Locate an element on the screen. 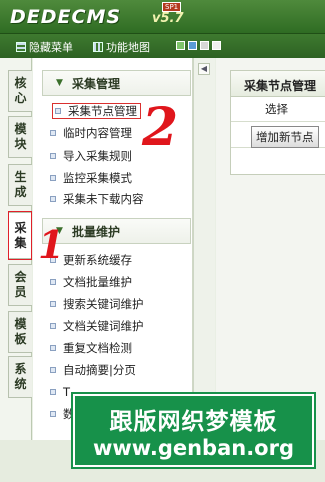 This screenshot has width=325, height=482. annotation-one: 1 is located at coordinates (51, 244).